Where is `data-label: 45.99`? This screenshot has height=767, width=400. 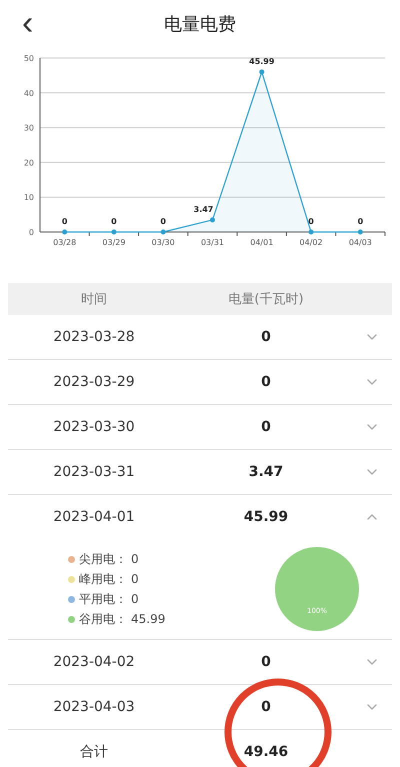
data-label: 45.99 is located at coordinates (261, 61).